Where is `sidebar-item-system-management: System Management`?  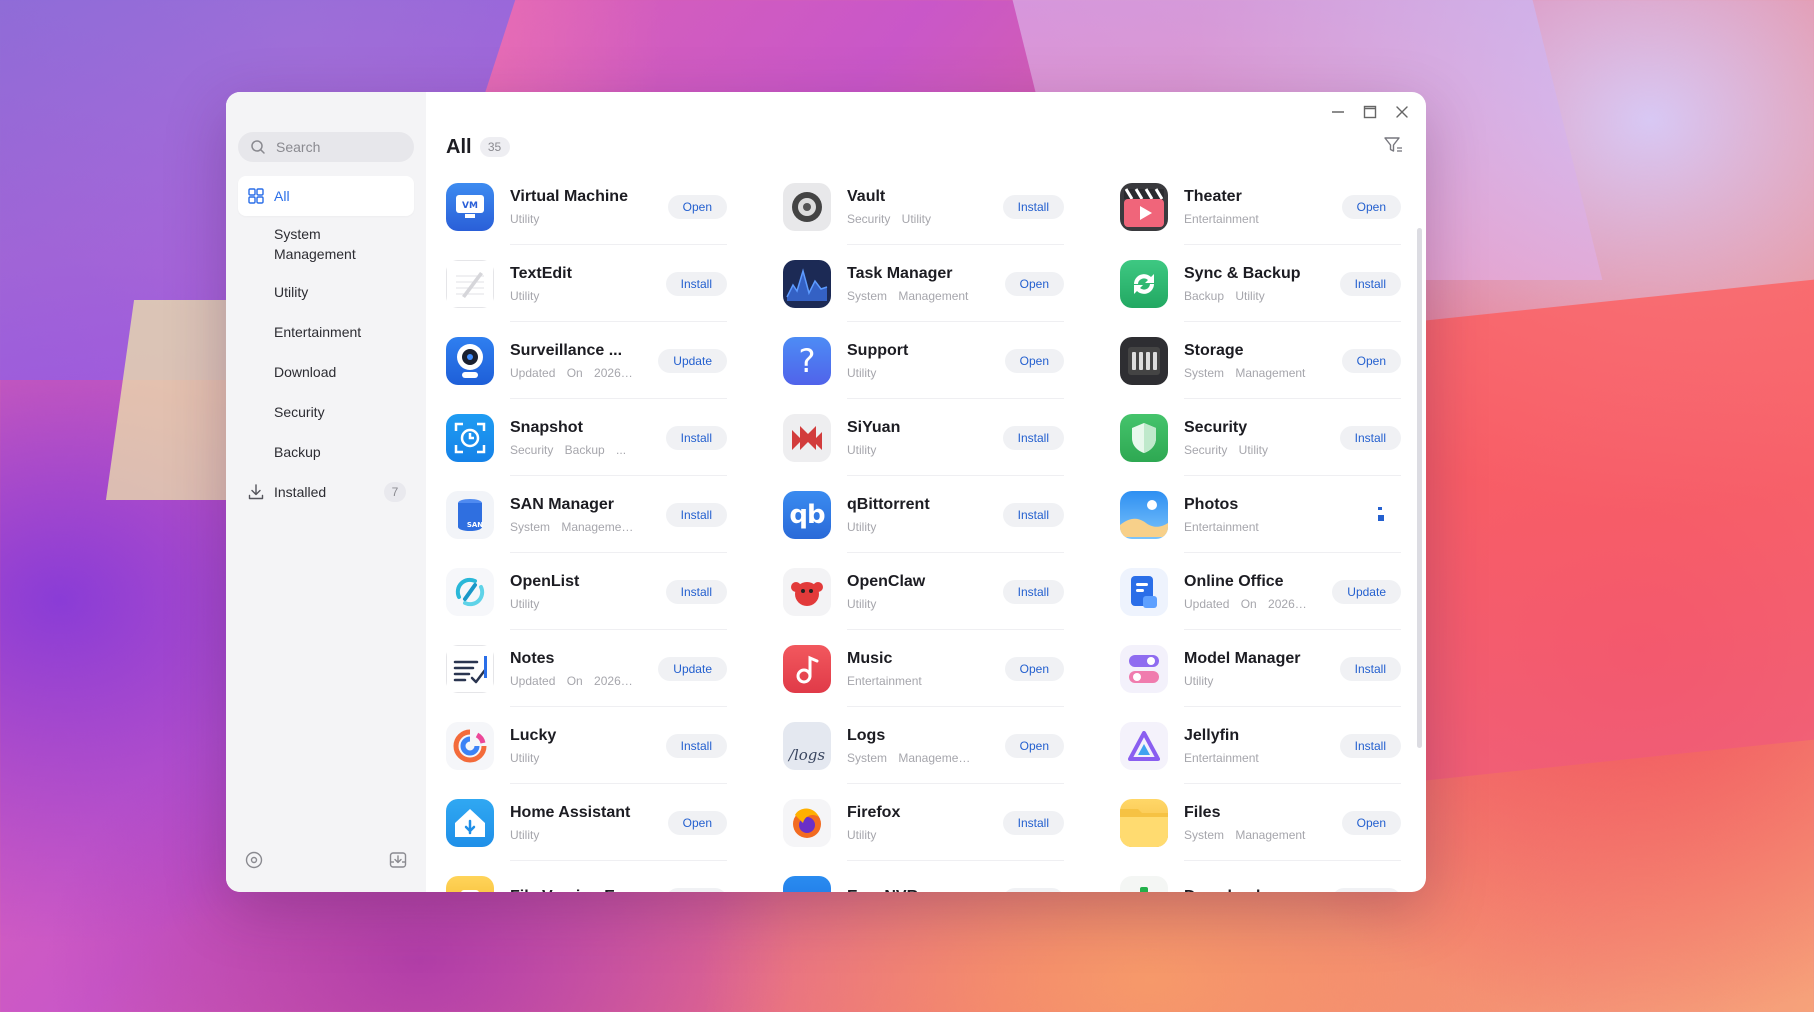
sidebar-item-system-management: System Management is located at coordinates (326, 244).